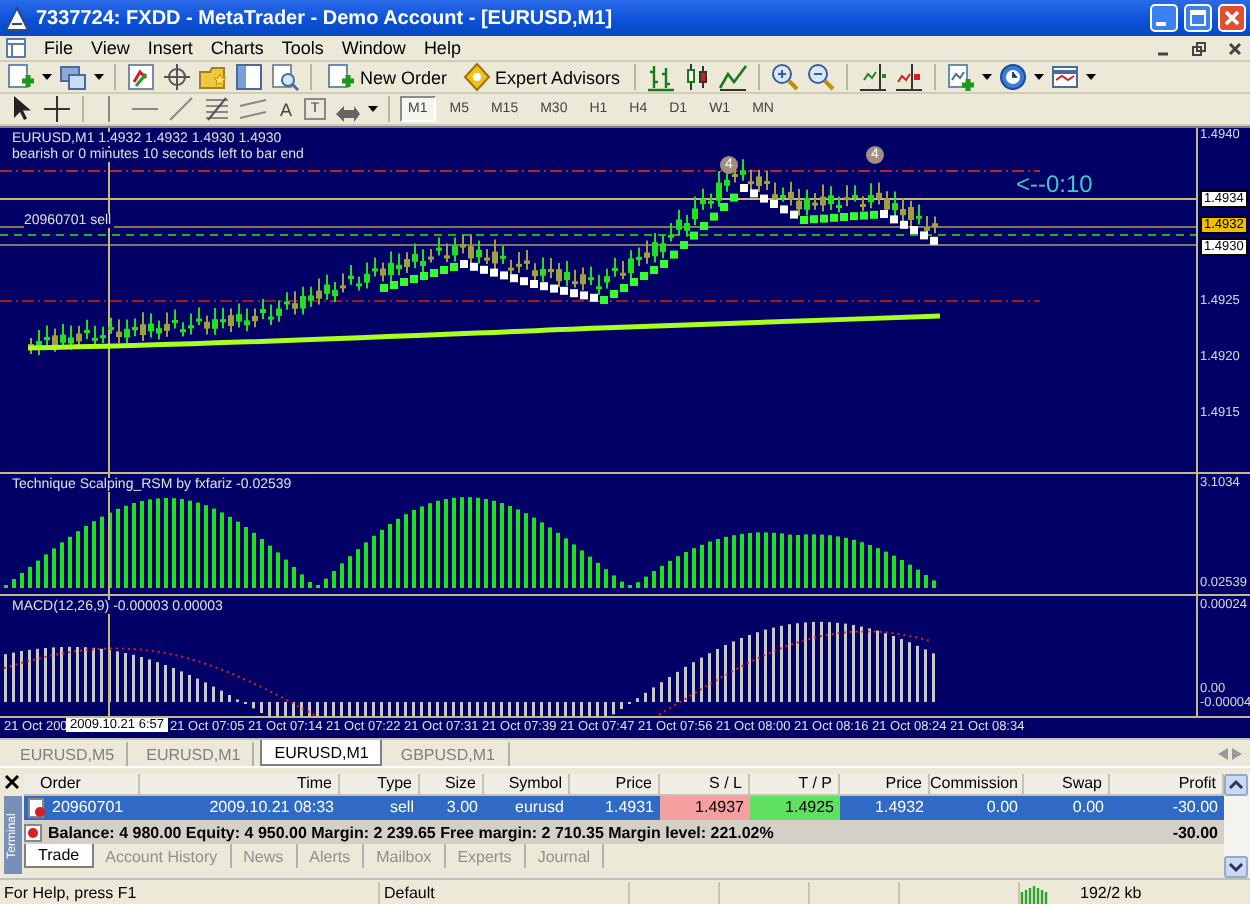  Describe the element at coordinates (325, 18) in the screenshot. I see `window-title: 7337724: FXDD - MetaTrader - Demo Account - [EURUSD,M1]` at that location.